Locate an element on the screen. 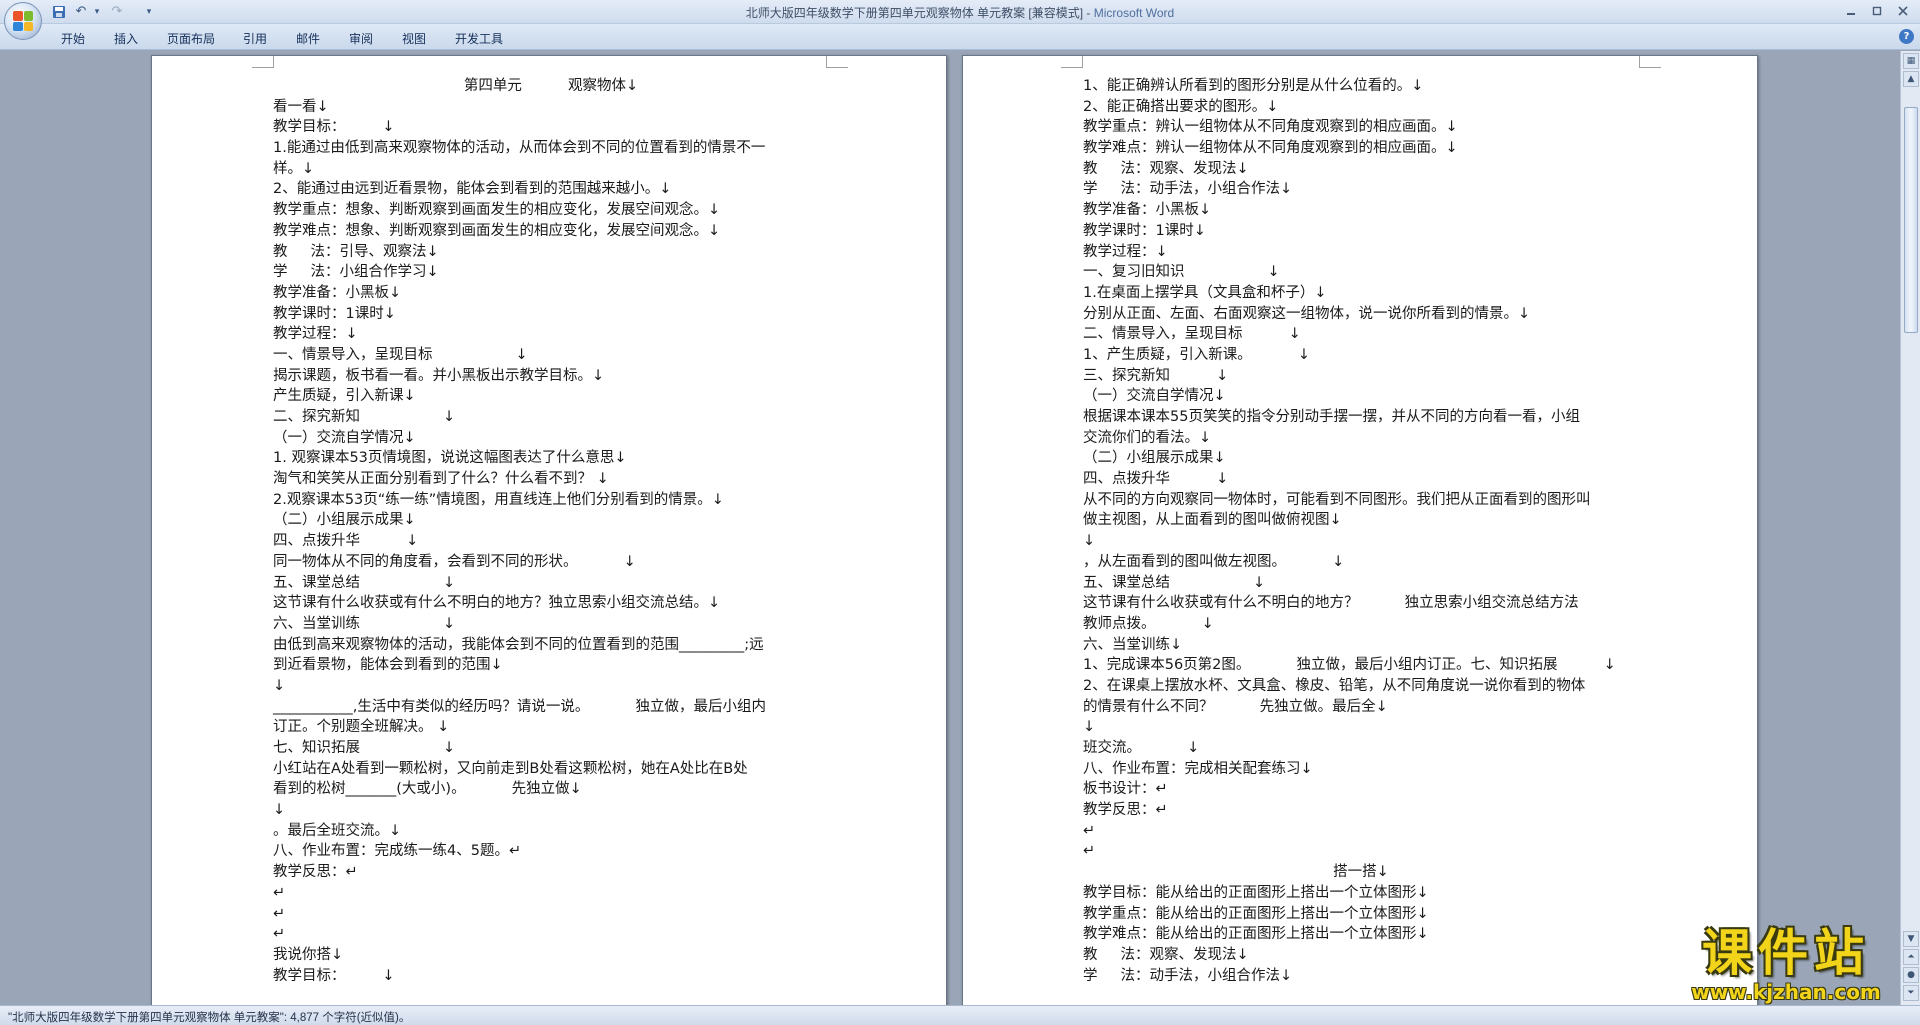 The image size is (1920, 1025). text-line: 一、复习旧知识 ↓ is located at coordinates (1181, 272).